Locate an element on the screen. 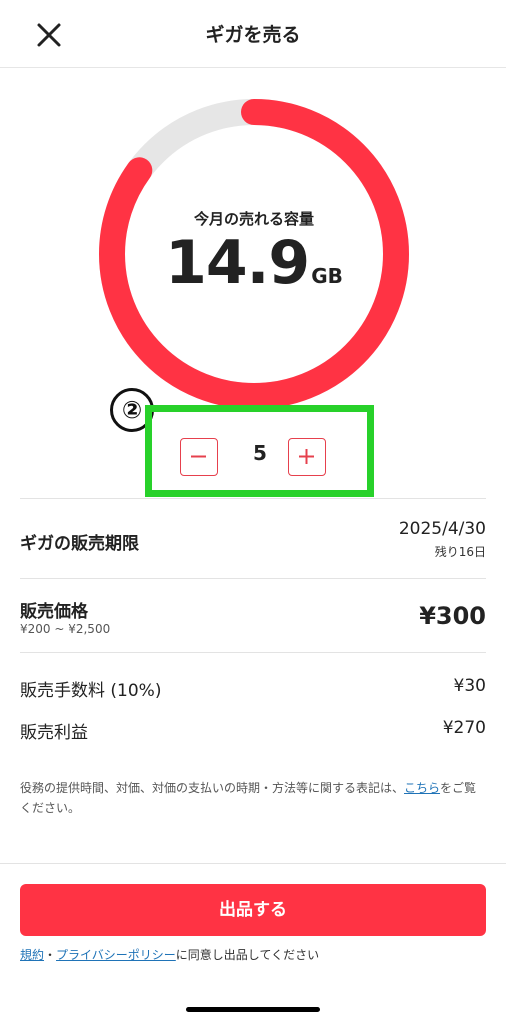 This screenshot has height=1024, width=506. gauge-label: 今月の売れる容量 is located at coordinates (253, 219).